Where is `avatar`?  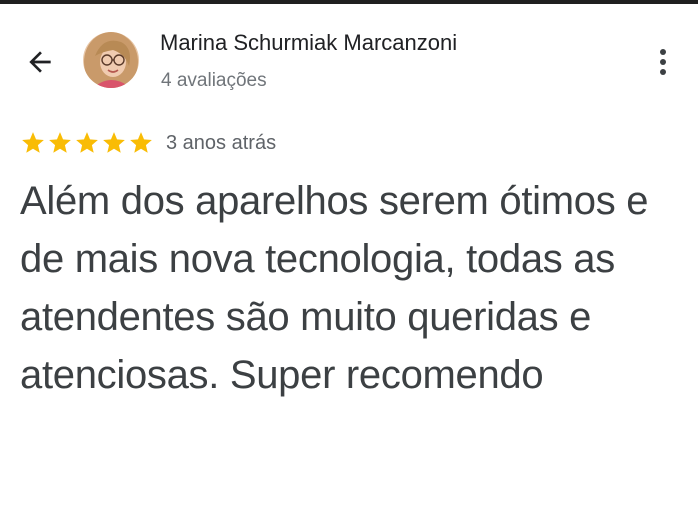 avatar is located at coordinates (111, 60).